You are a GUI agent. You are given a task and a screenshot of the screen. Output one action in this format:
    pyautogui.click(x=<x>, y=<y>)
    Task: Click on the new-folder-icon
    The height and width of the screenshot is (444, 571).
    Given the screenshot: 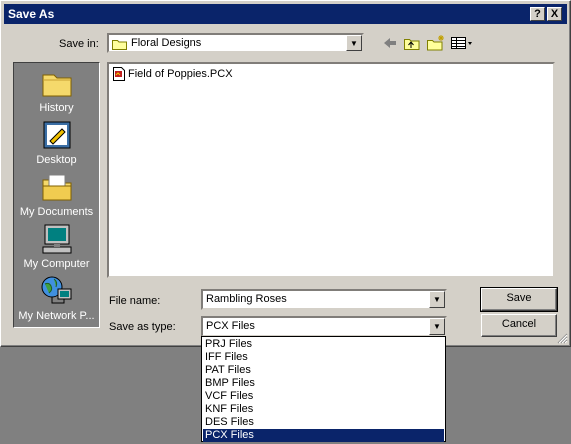 What is the action you would take?
    pyautogui.click(x=436, y=43)
    